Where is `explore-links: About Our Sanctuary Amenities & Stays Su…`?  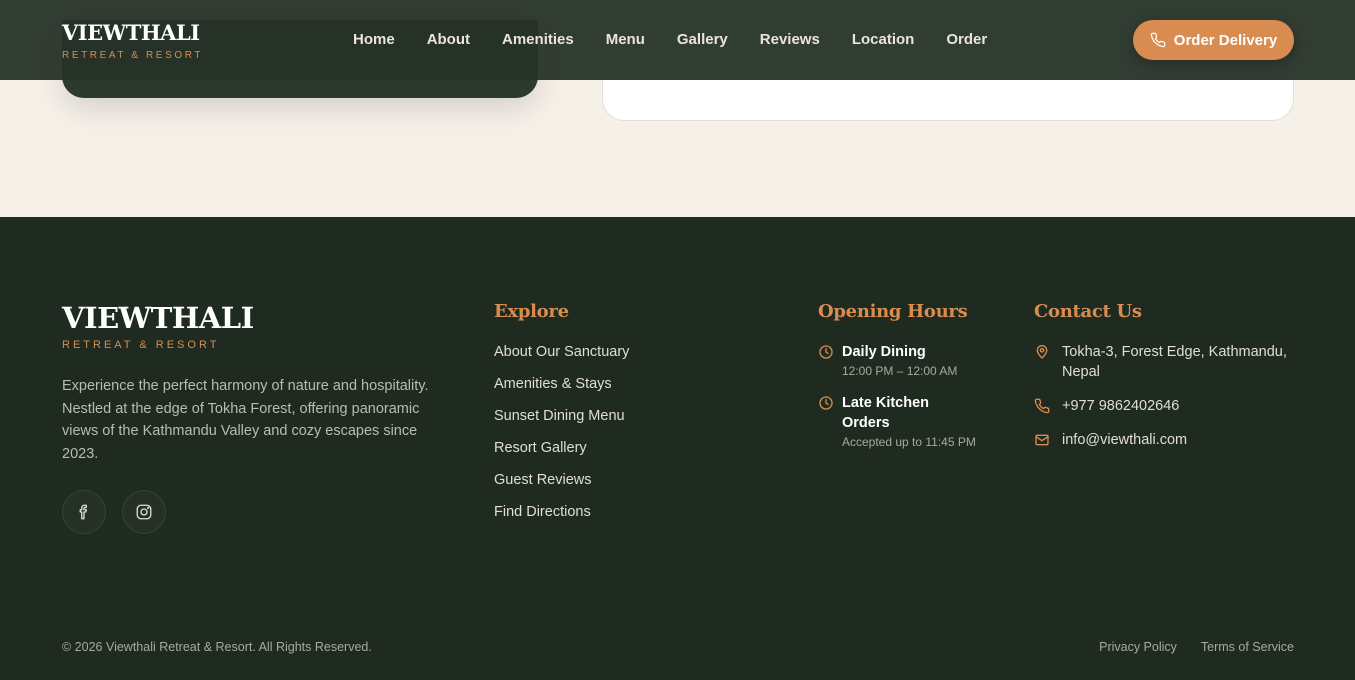 explore-links: About Our Sanctuary Amenities & Stays Su… is located at coordinates (561, 432).